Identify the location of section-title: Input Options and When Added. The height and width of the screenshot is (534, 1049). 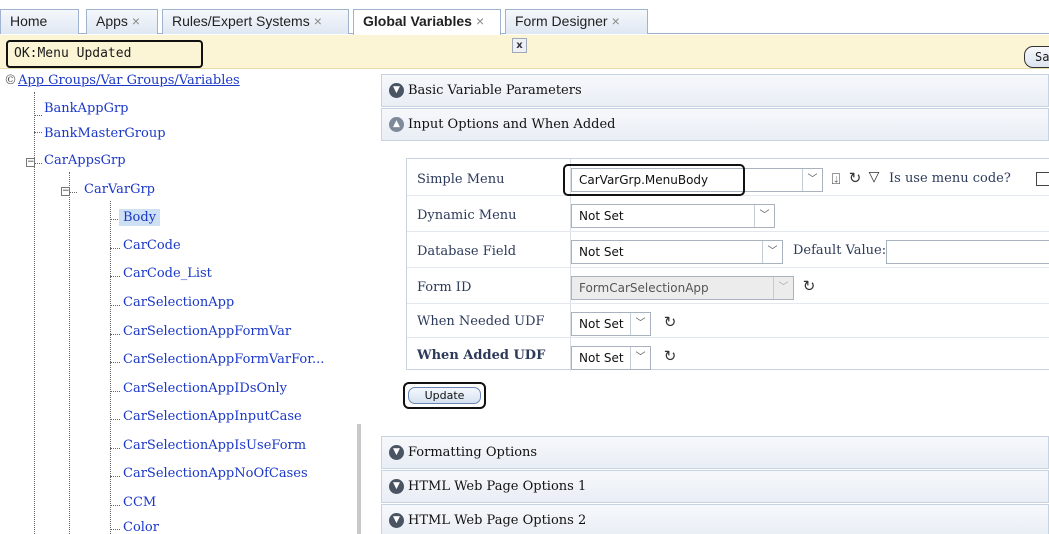
(512, 124).